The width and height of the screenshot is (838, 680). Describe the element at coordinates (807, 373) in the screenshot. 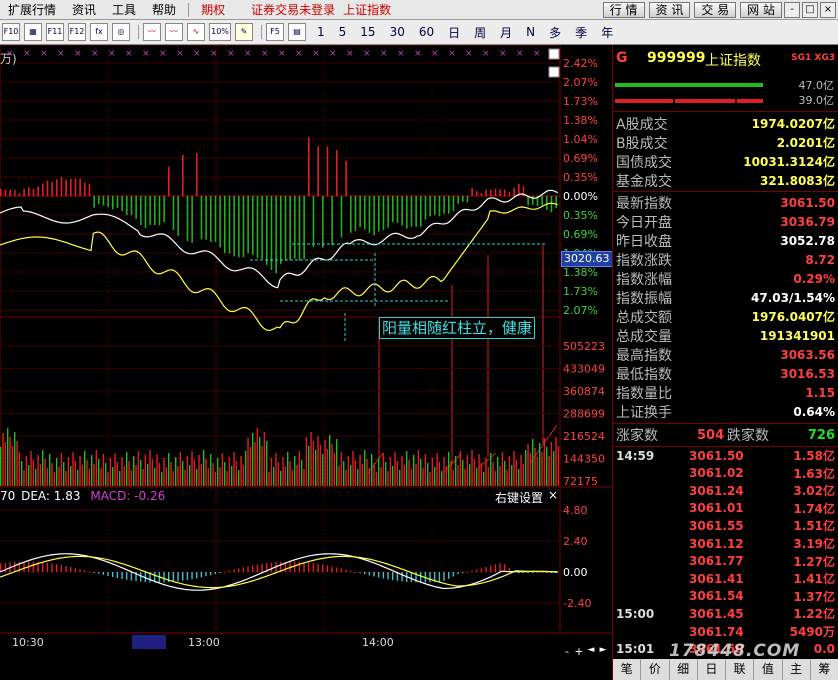

I see `quote-row-value: 3016.53` at that location.